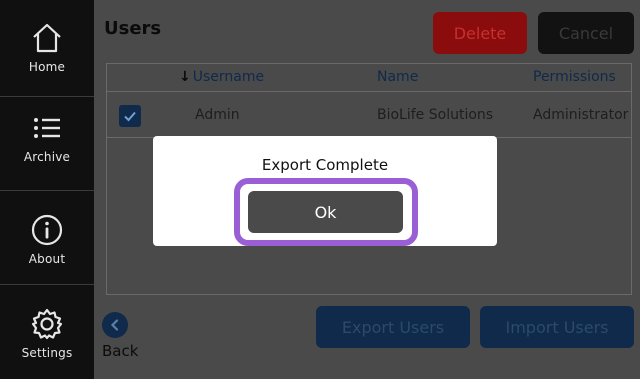 The width and height of the screenshot is (640, 379). What do you see at coordinates (369, 115) in the screenshot?
I see `table-row: Admin BioLife Solutions Administrator` at bounding box center [369, 115].